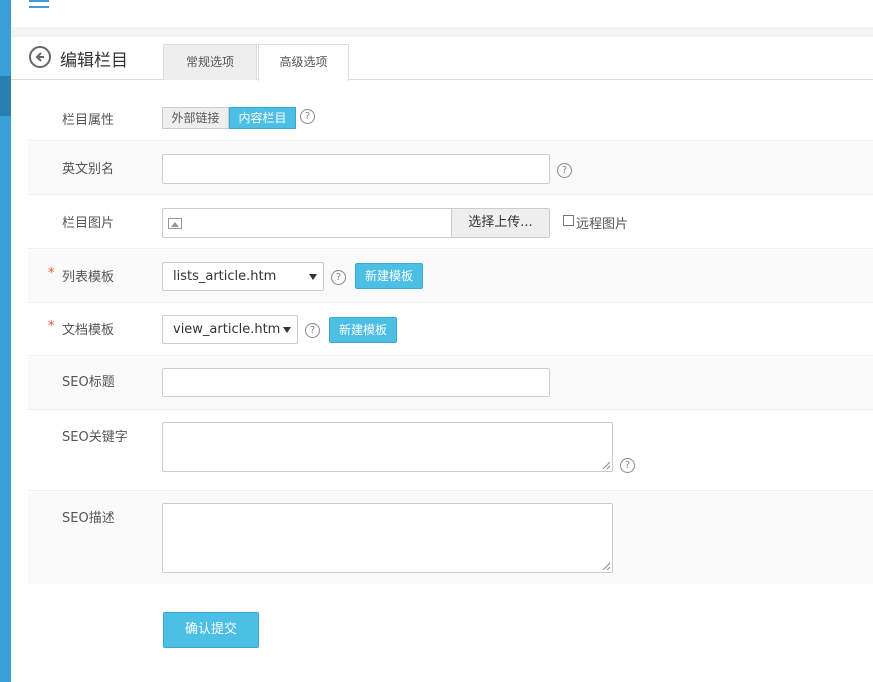 The width and height of the screenshot is (873, 682). I want to click on sidebar-active-marker, so click(5, 96).